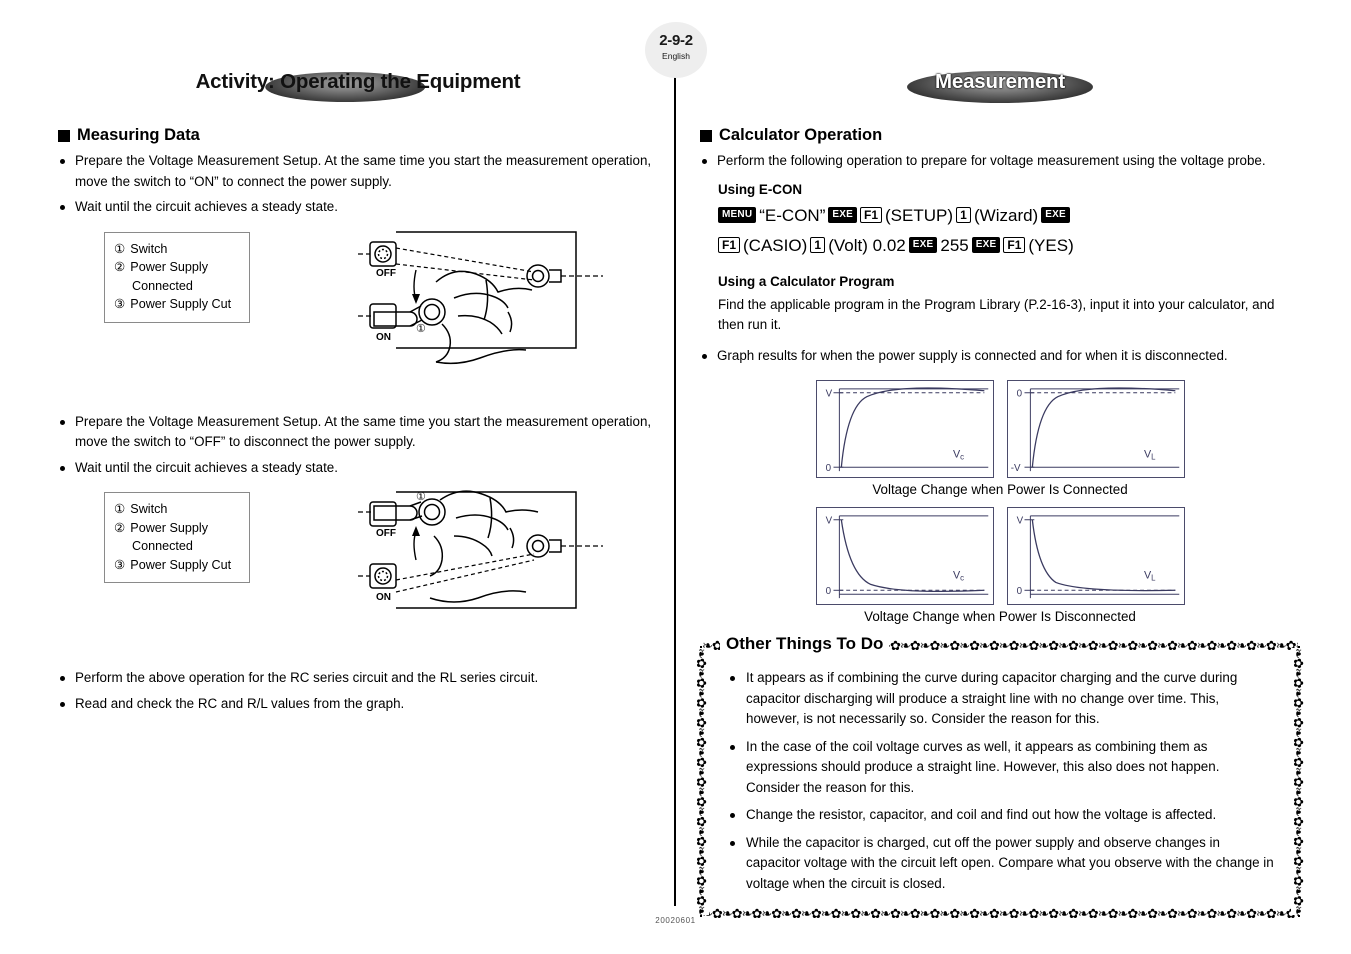 This screenshot has width=1351, height=954. I want to click on section-heading-label: Measuring Data, so click(138, 135).